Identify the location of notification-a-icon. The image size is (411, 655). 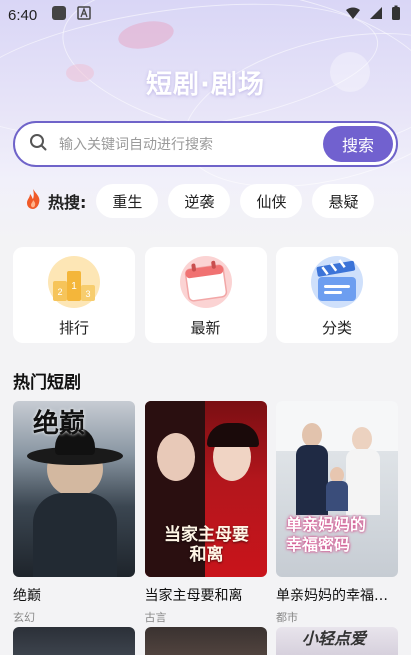
(84, 15).